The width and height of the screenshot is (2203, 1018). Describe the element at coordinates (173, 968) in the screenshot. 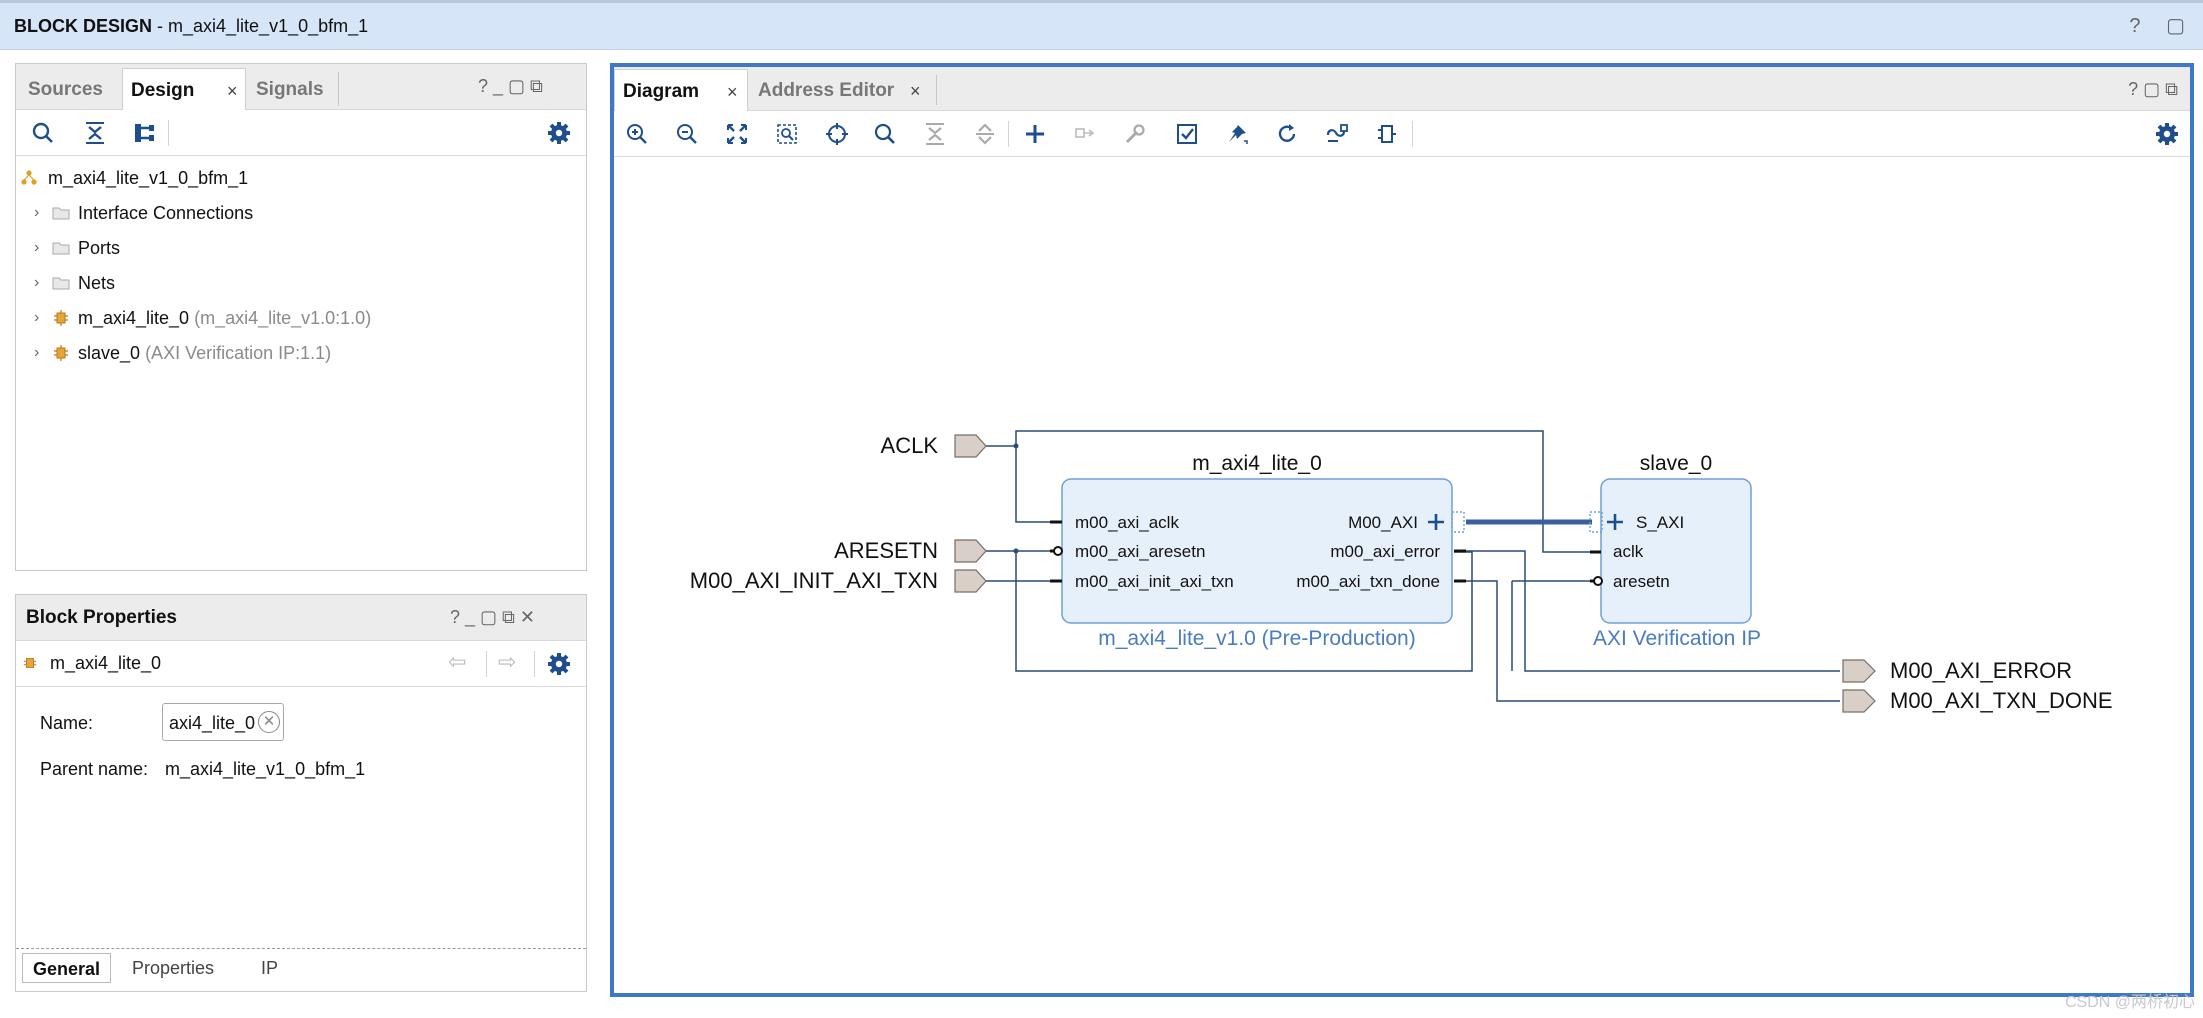

I see `tab-properties: Properties` at that location.